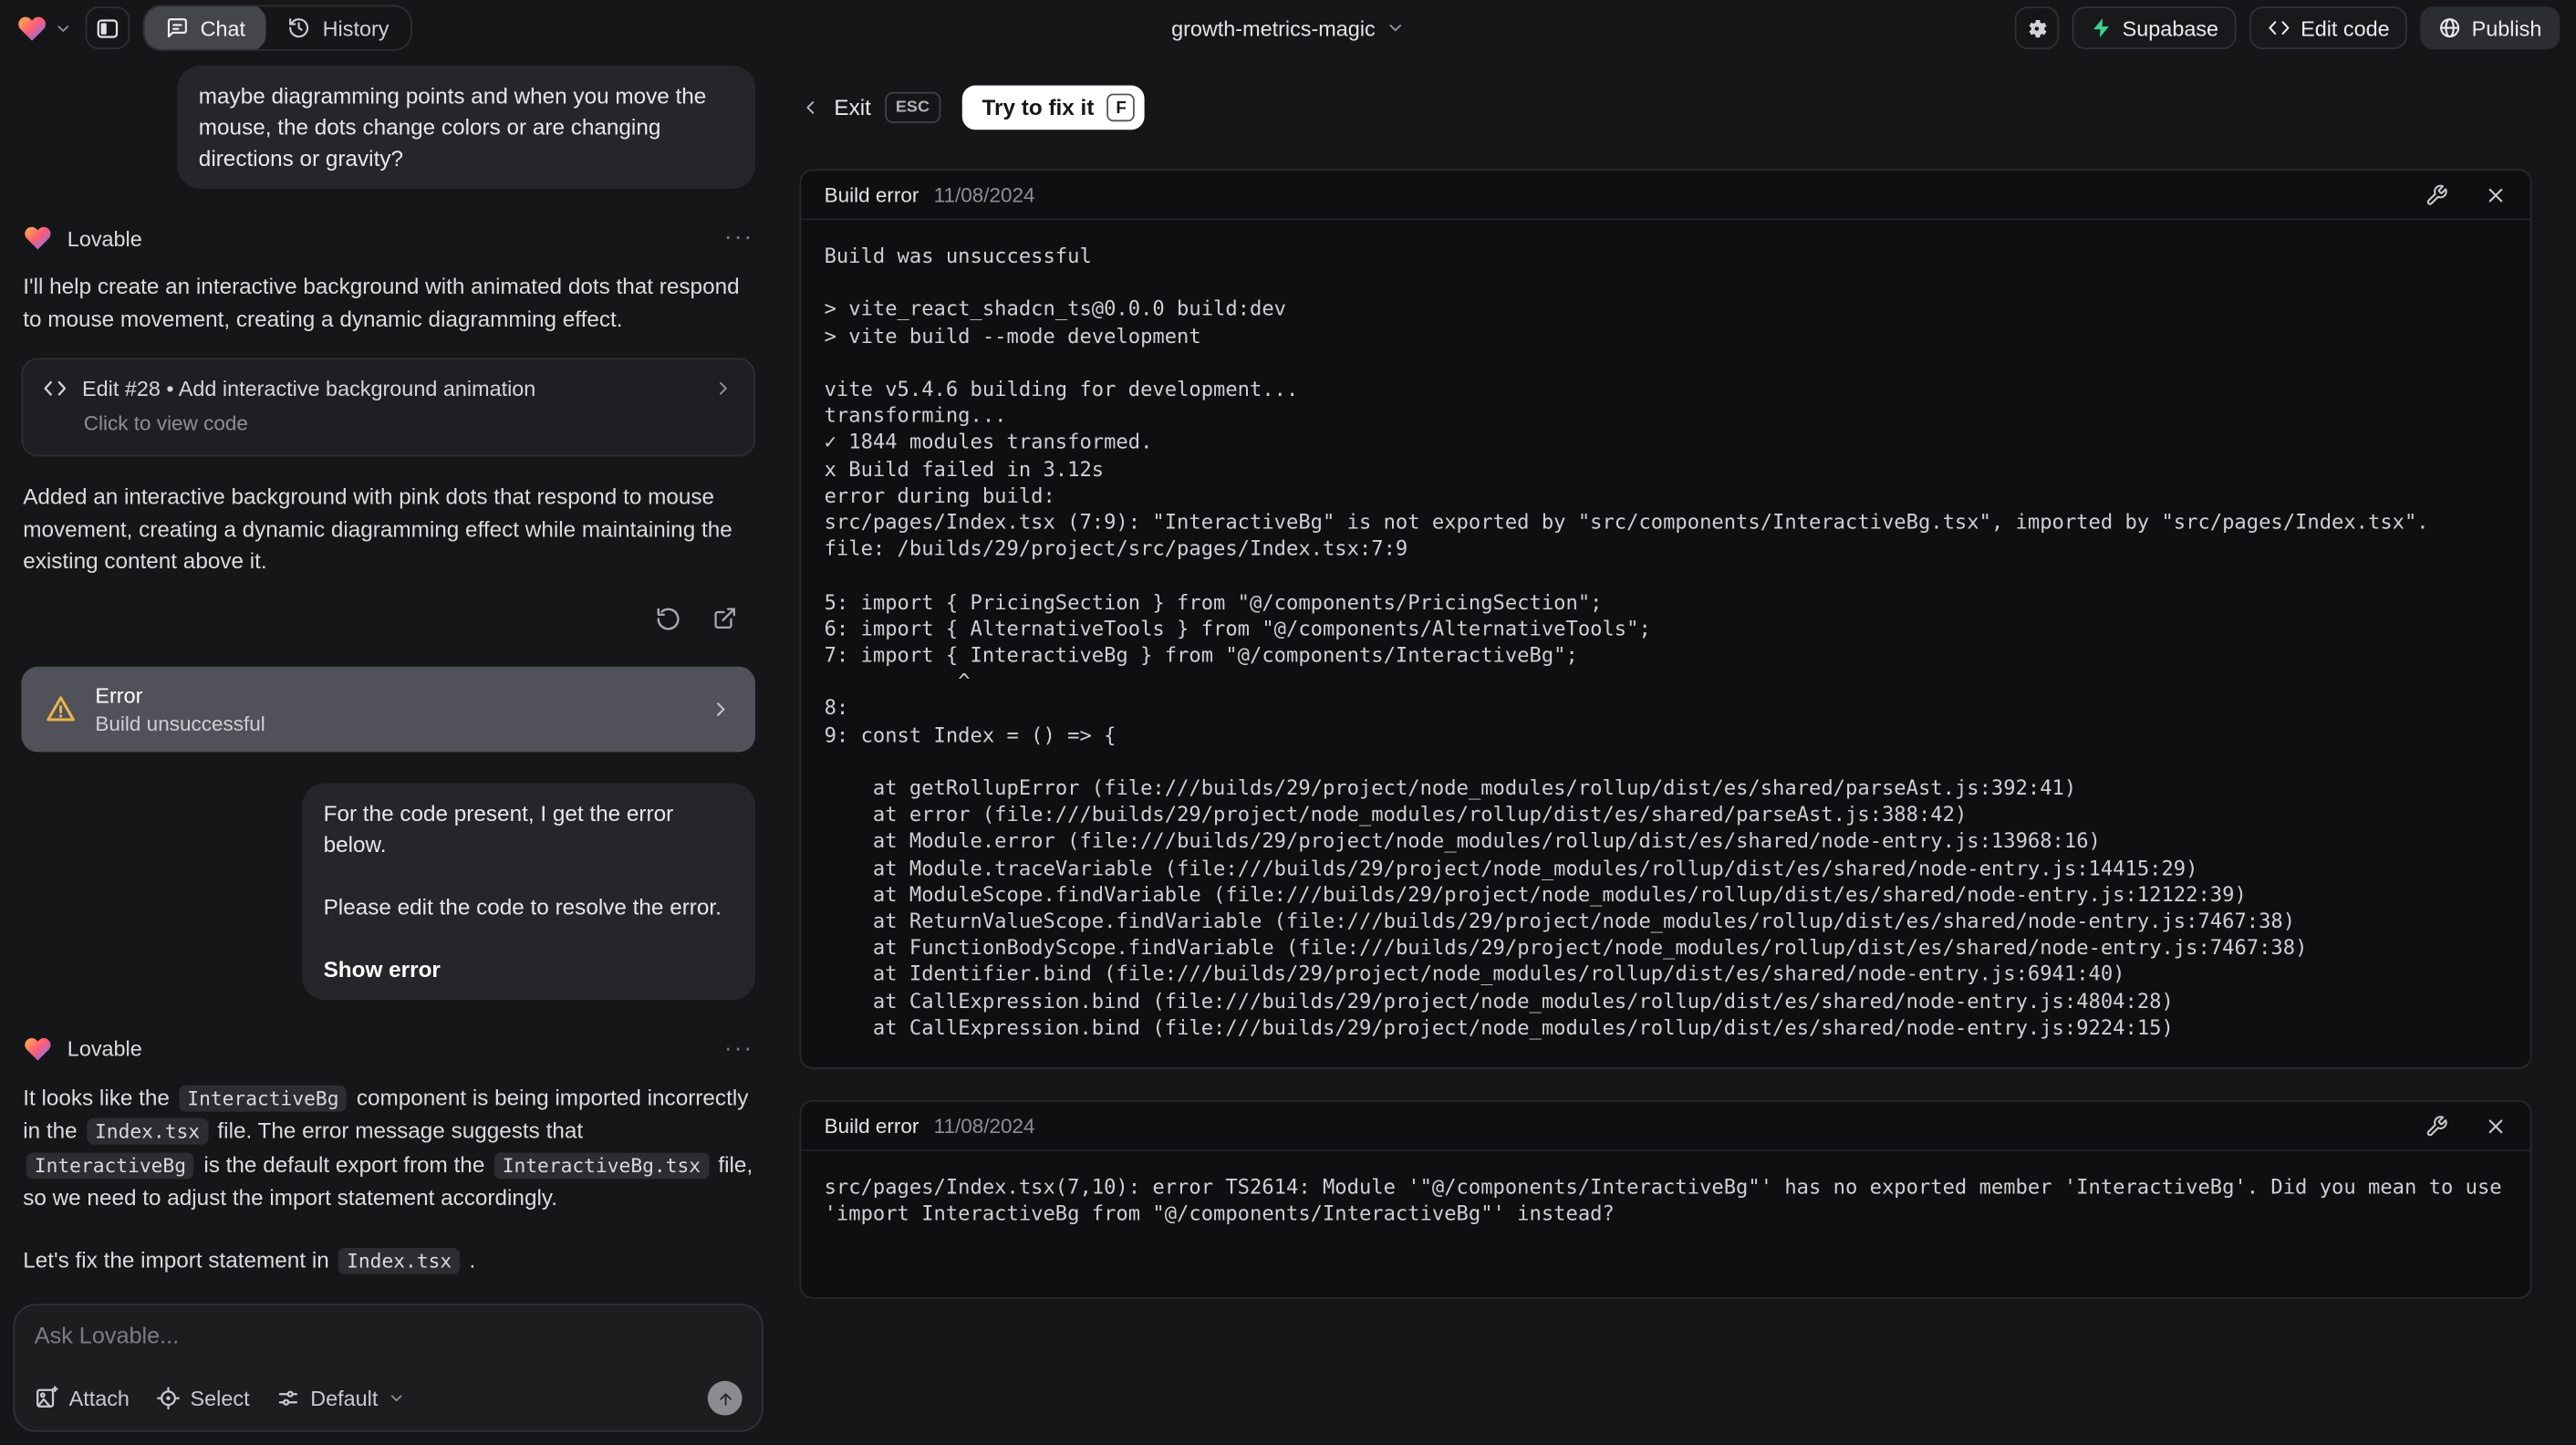 Image resolution: width=2576 pixels, height=1445 pixels. I want to click on build-error-status-card: Error Build unsuccessful, so click(388, 708).